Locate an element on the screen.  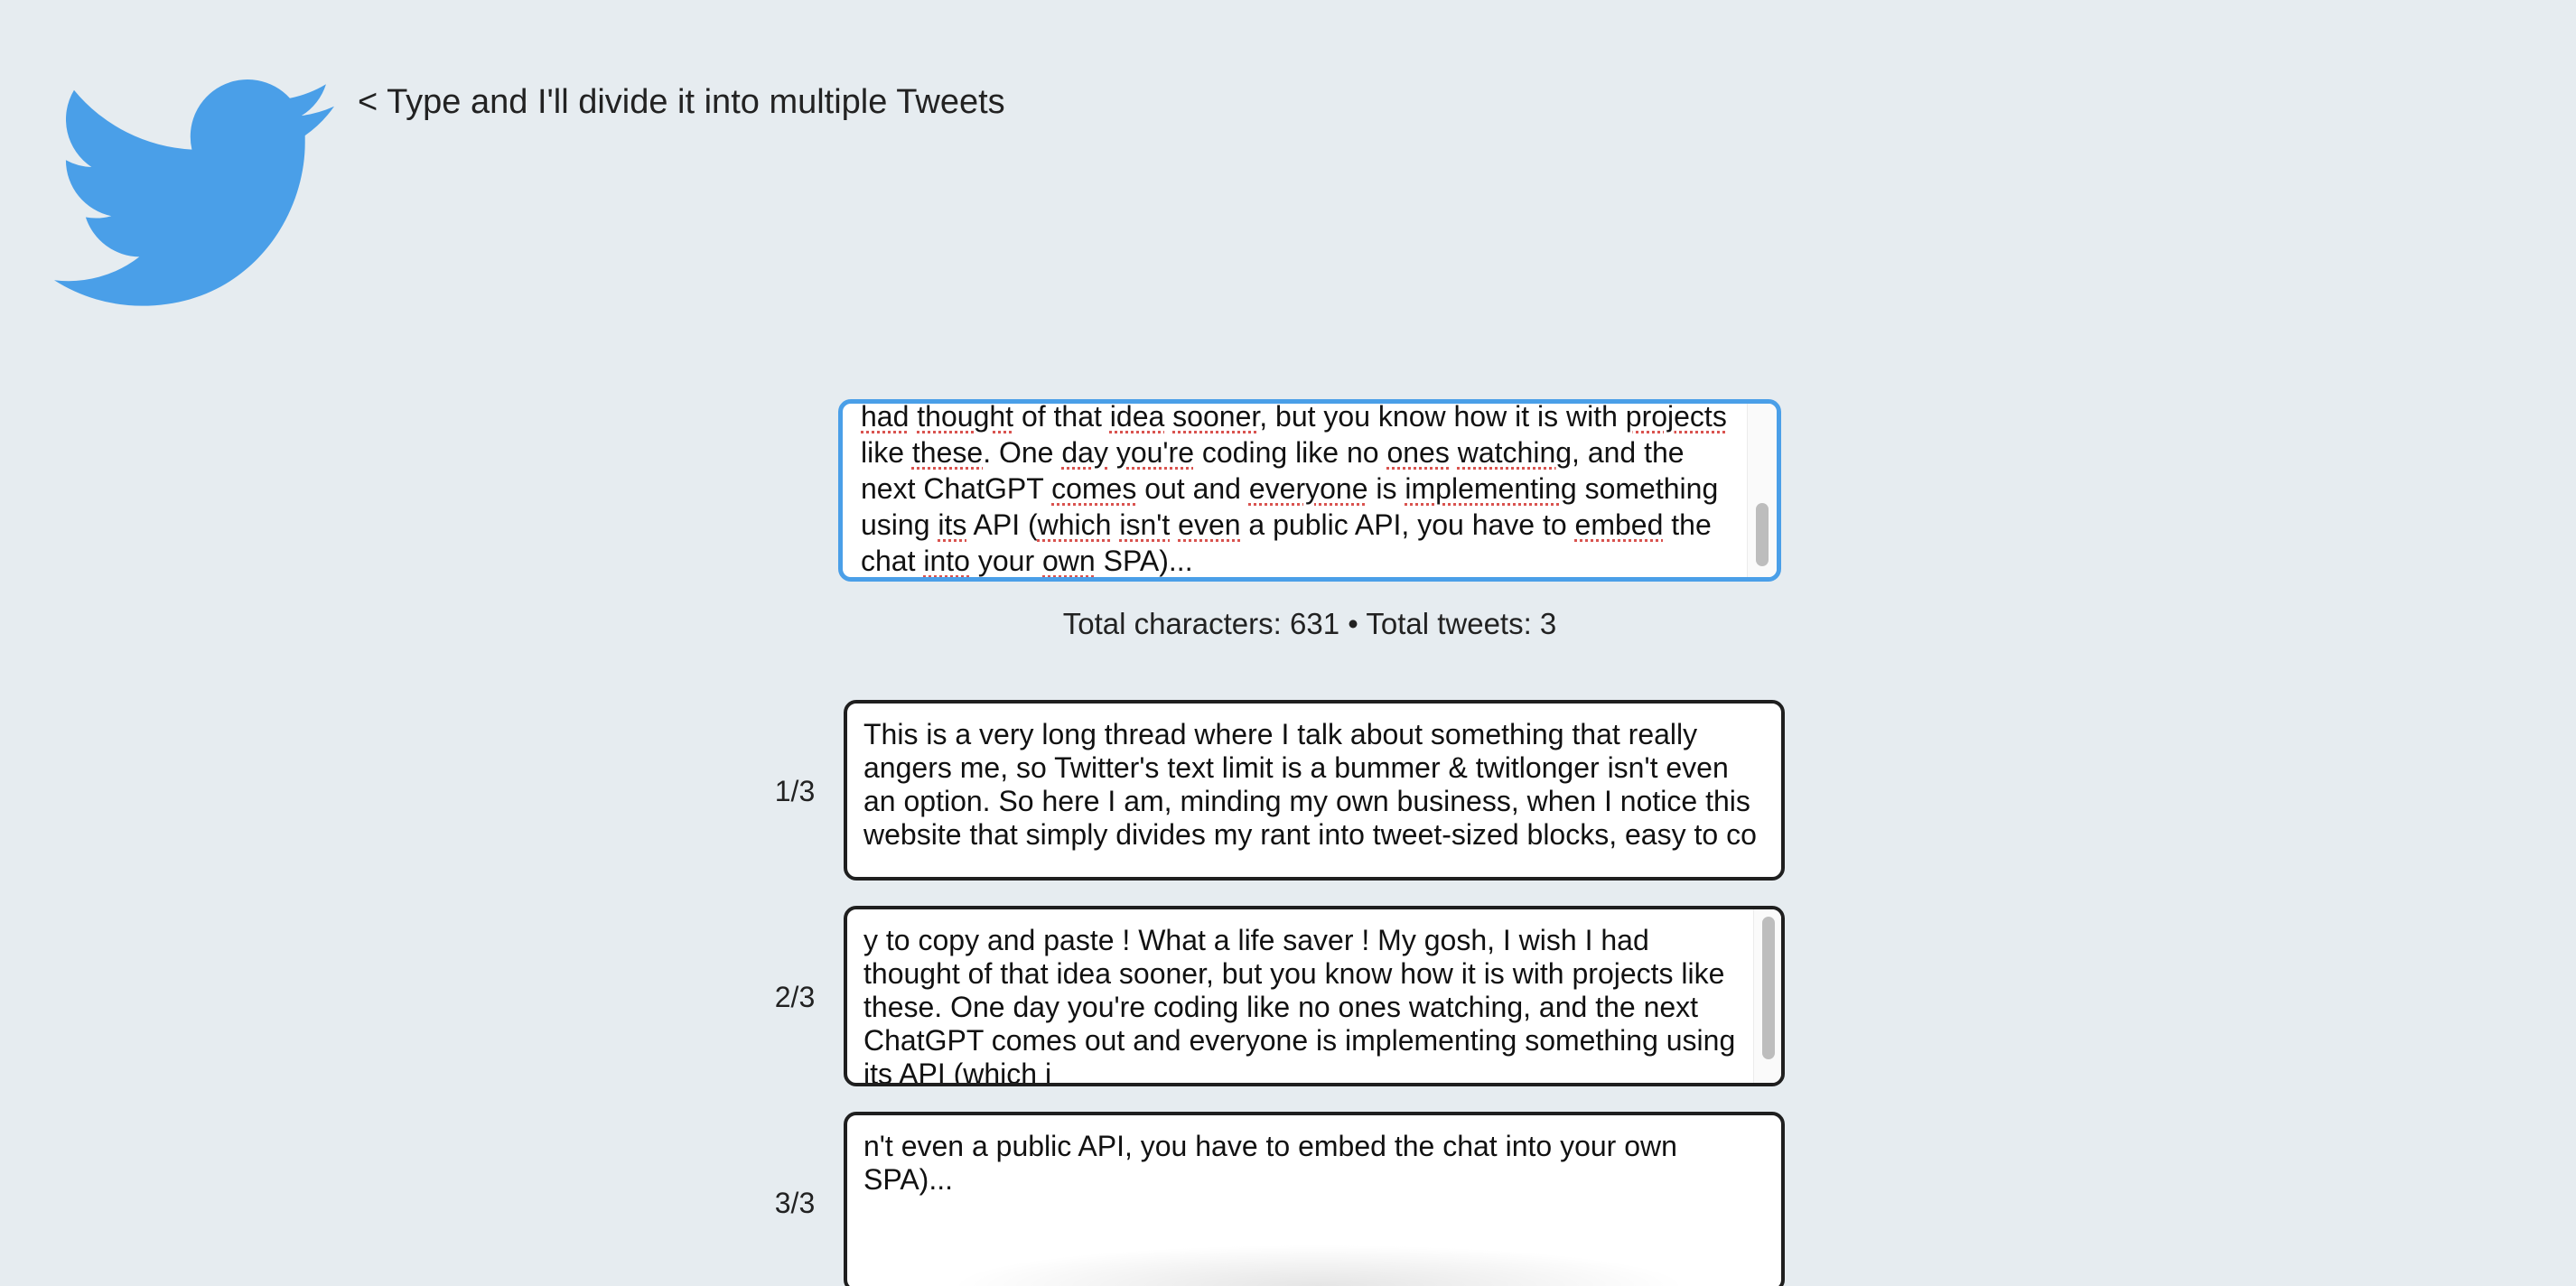
tweet-number: 2/3 is located at coordinates (795, 997).